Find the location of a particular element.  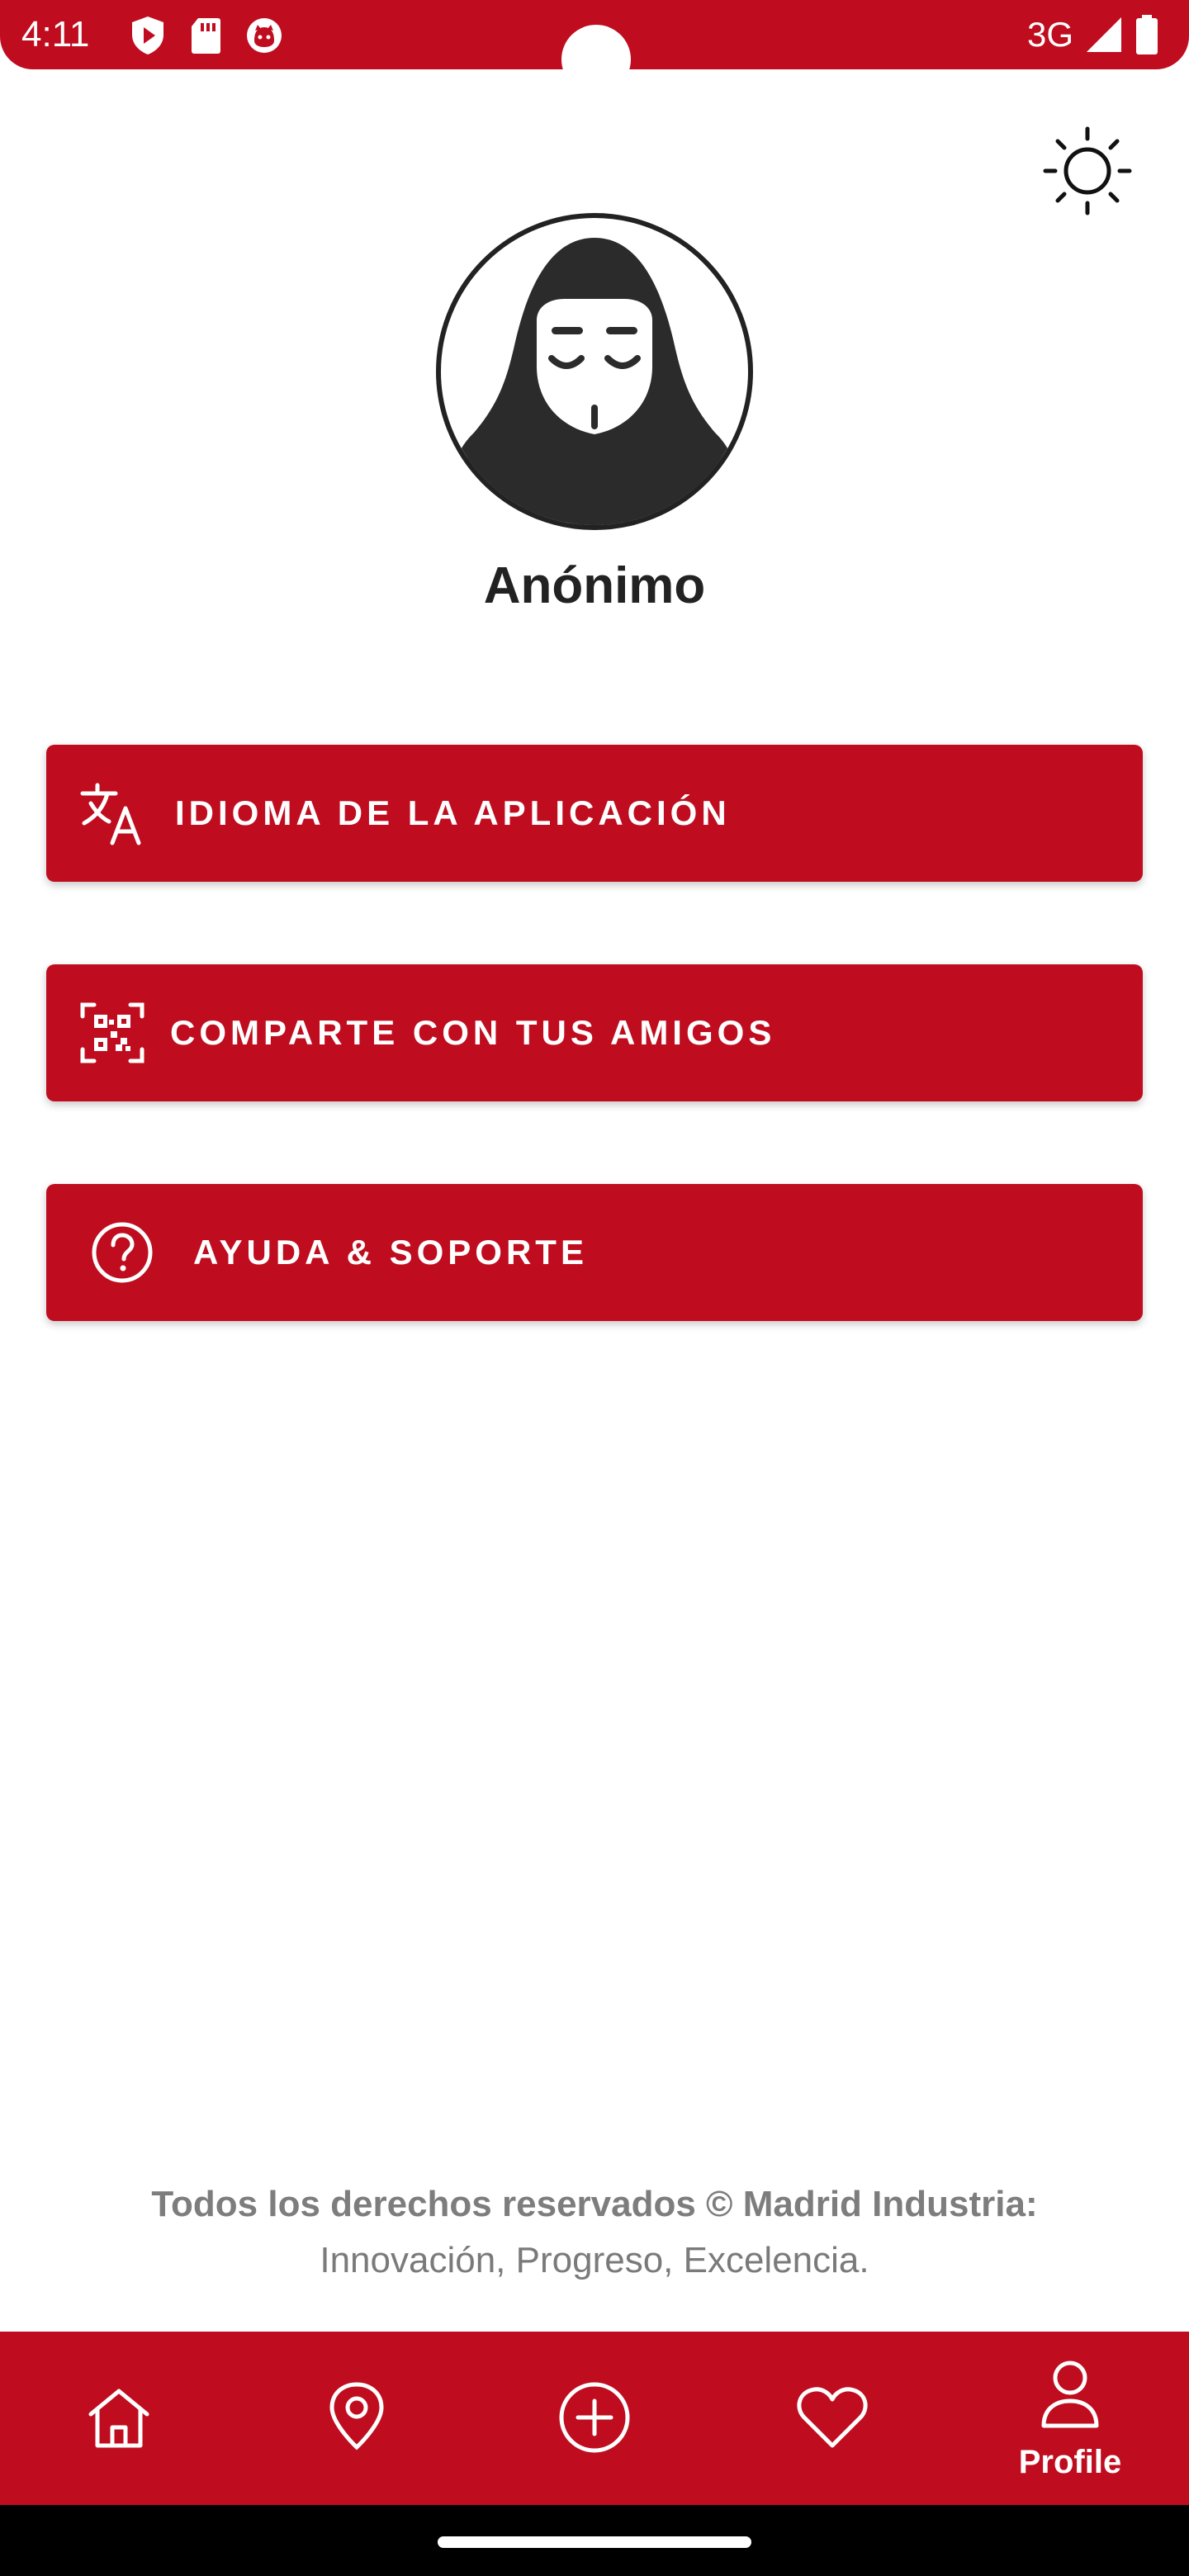

system-gesture-bar is located at coordinates (594, 2540).